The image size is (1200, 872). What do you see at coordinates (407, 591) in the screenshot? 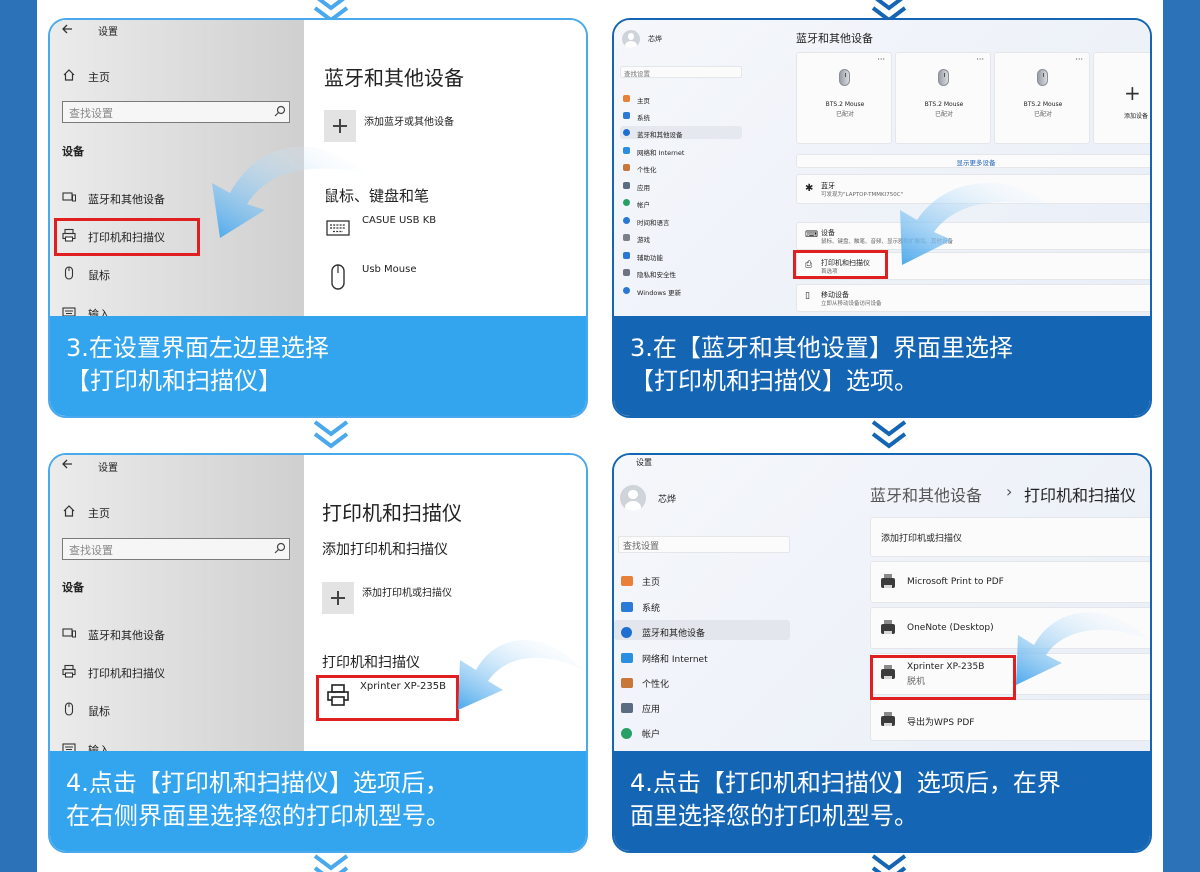
I see `add-printer-label: 添加打印机或扫描仪` at bounding box center [407, 591].